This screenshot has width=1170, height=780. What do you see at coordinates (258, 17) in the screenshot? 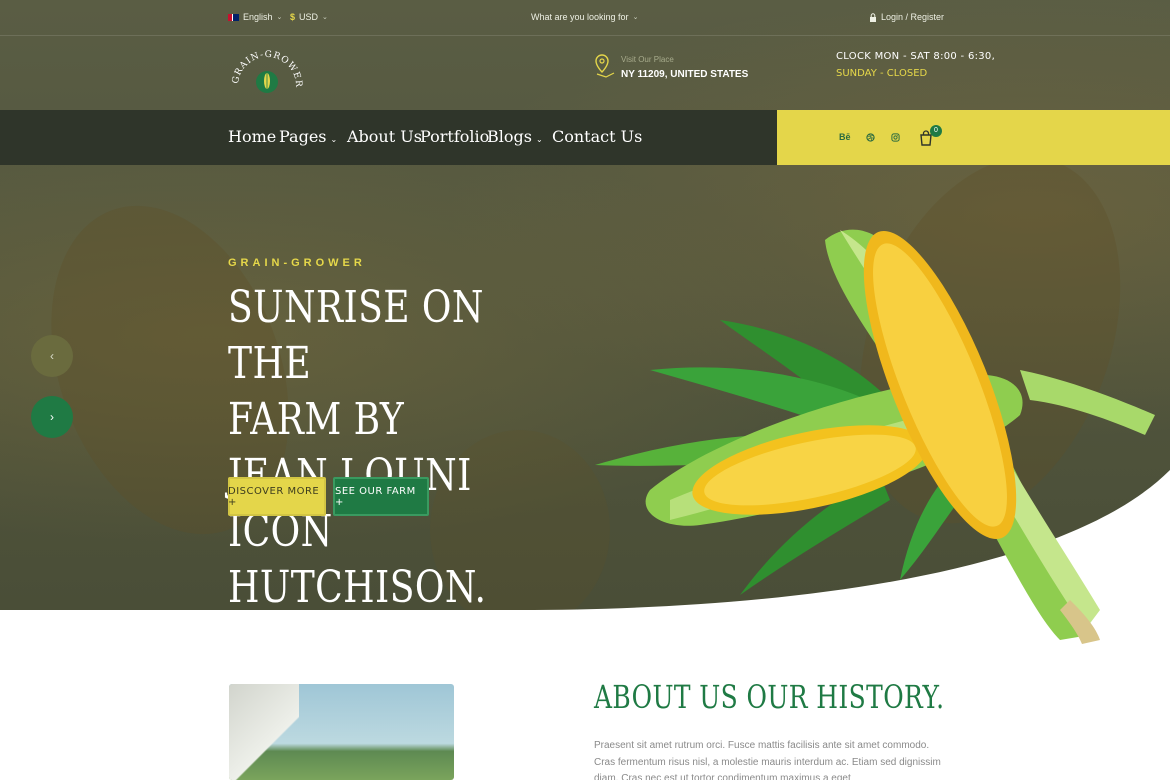
I see `language-label: English` at bounding box center [258, 17].